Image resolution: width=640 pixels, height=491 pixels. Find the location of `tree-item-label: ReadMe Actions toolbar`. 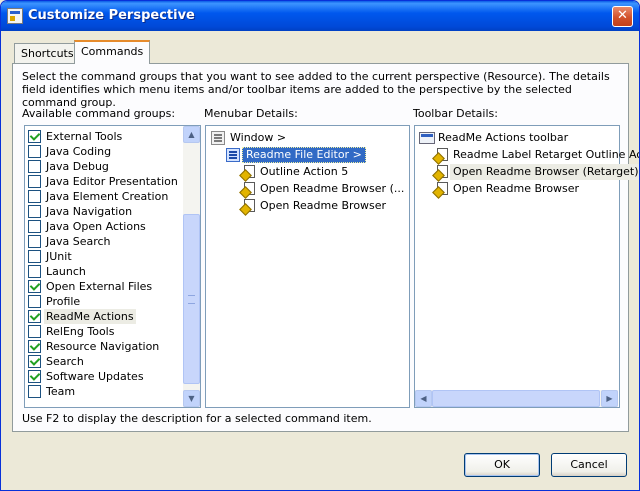

tree-item-label: ReadMe Actions toolbar is located at coordinates (503, 137).